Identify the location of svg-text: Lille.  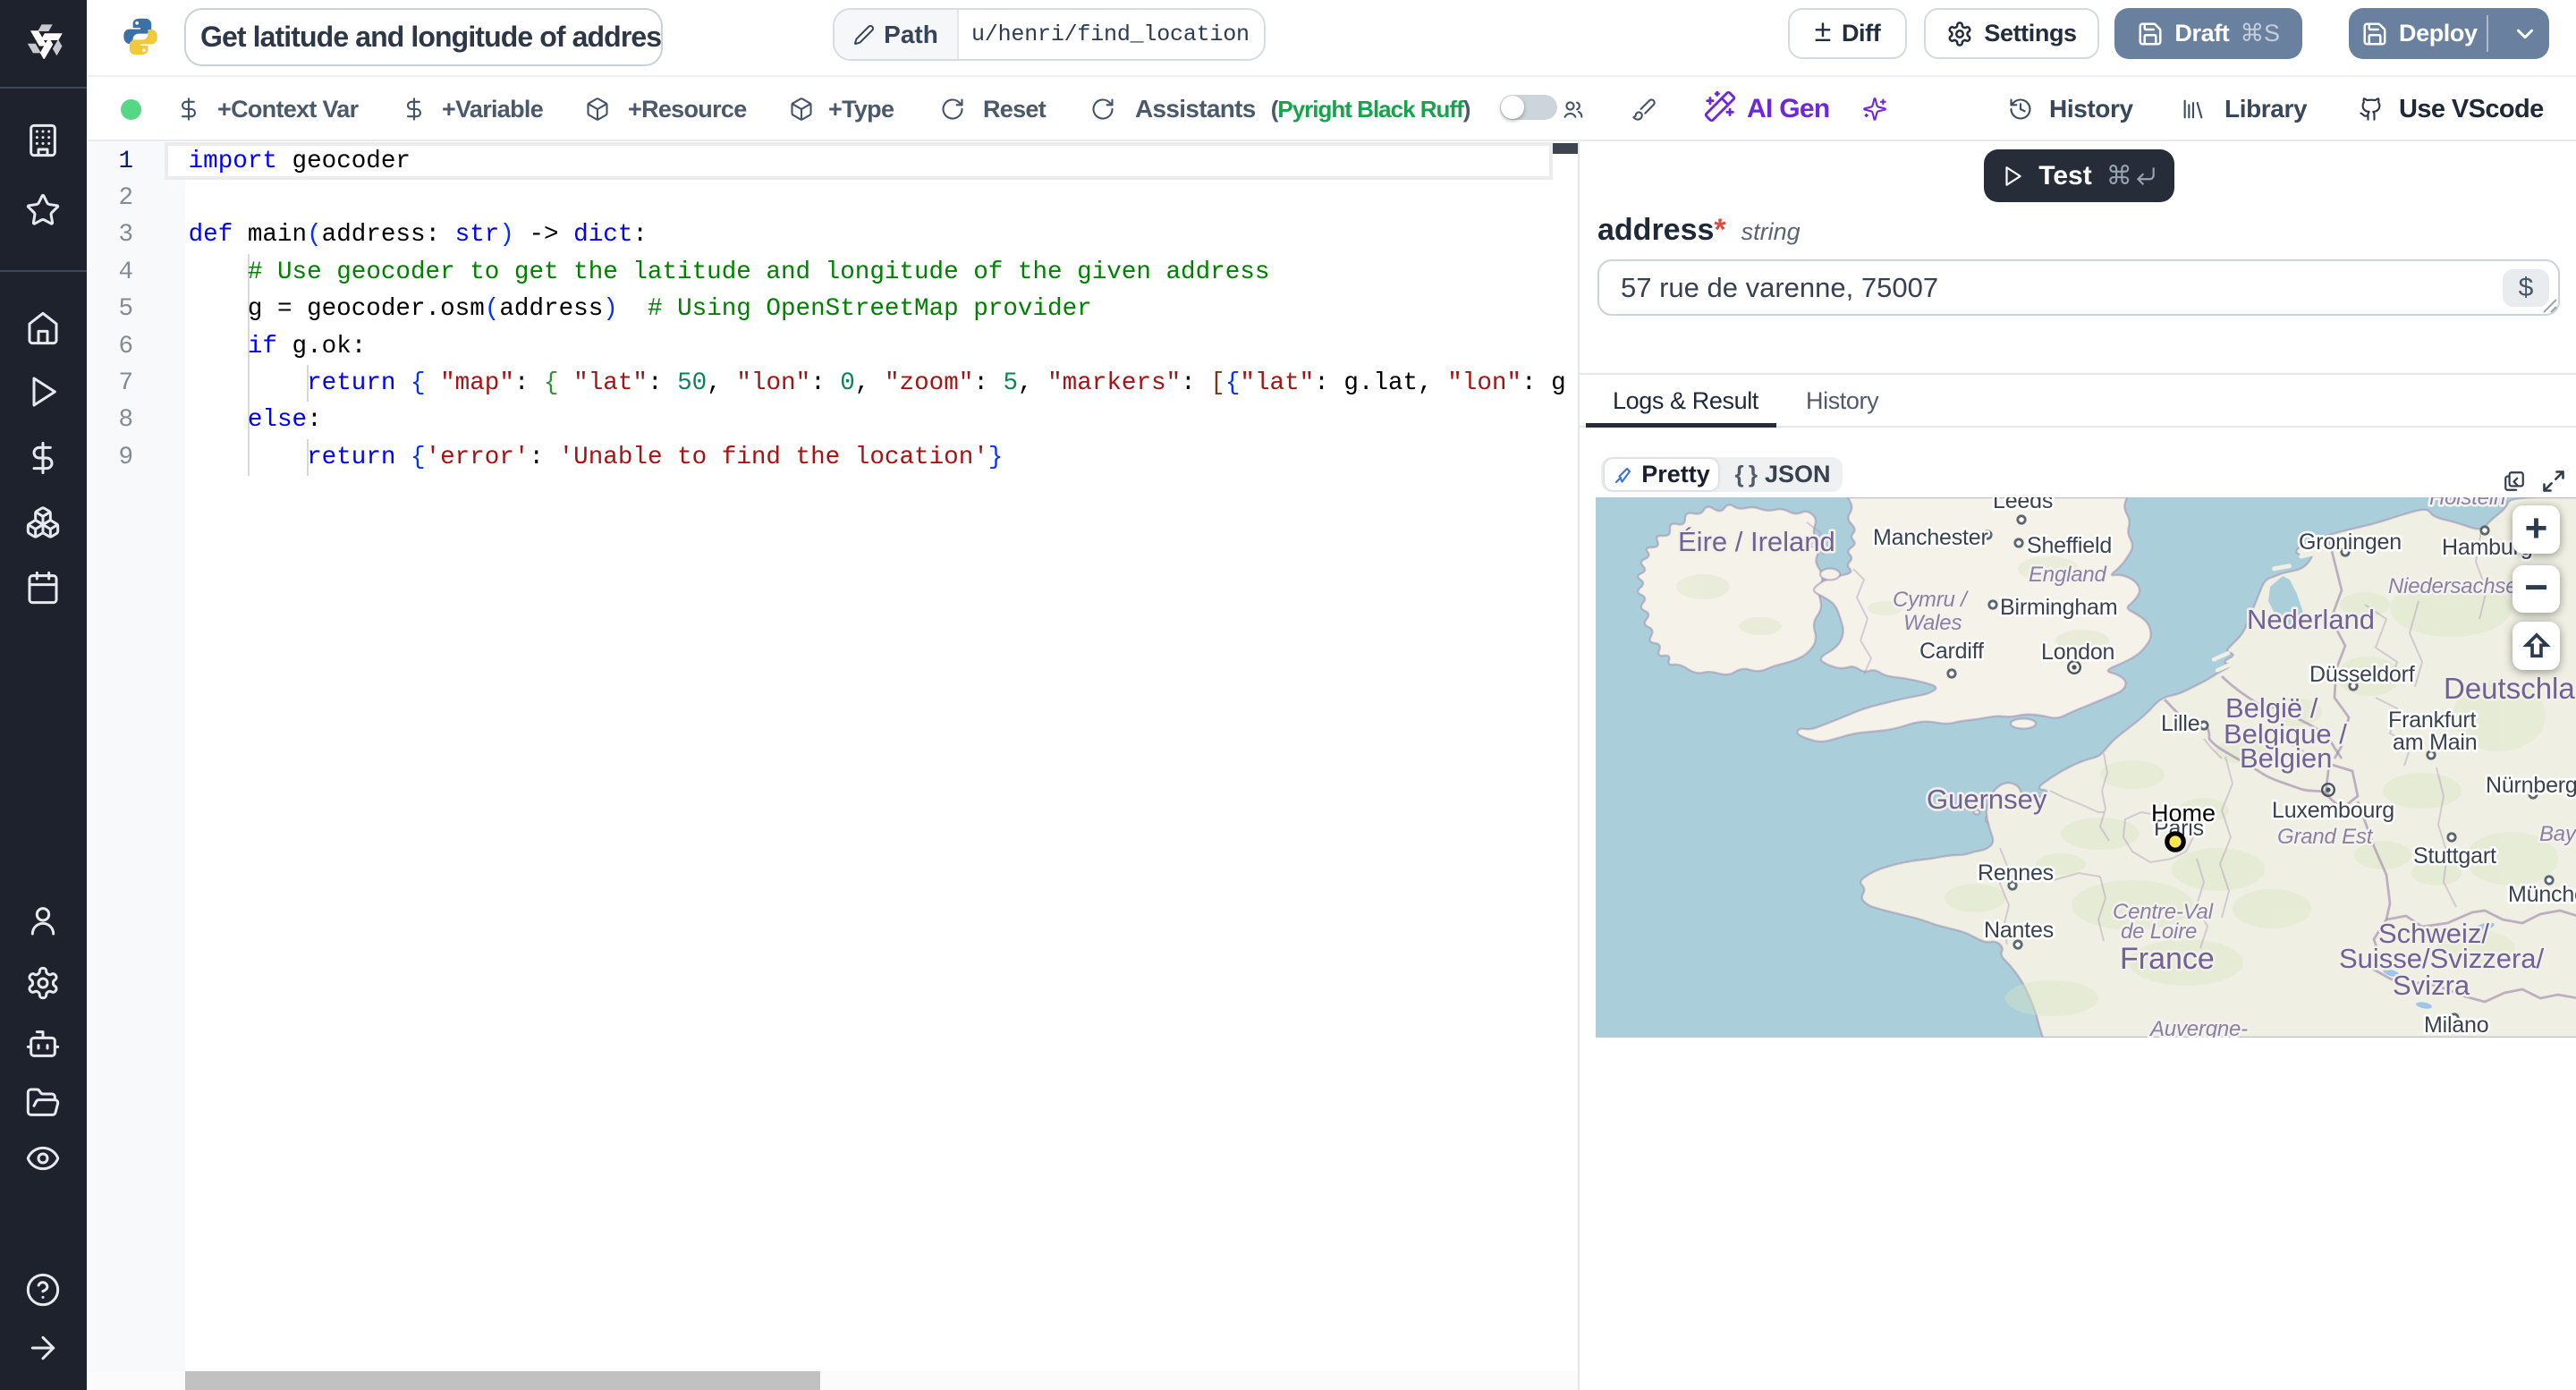
(2180, 723).